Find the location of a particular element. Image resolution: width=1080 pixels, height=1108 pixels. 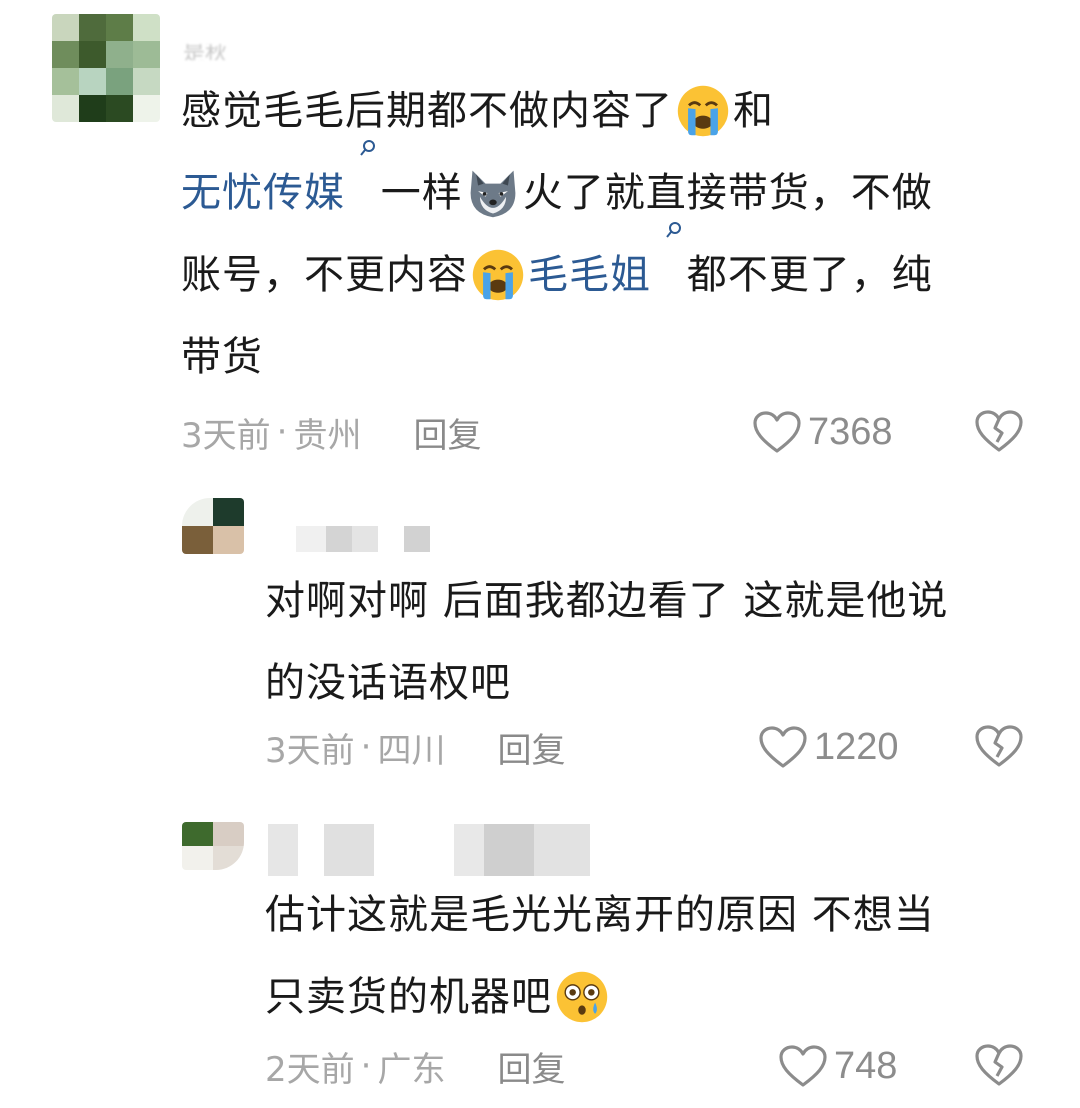

comment-meta: 2天前 · 广东 回复 is located at coordinates (415, 1066).